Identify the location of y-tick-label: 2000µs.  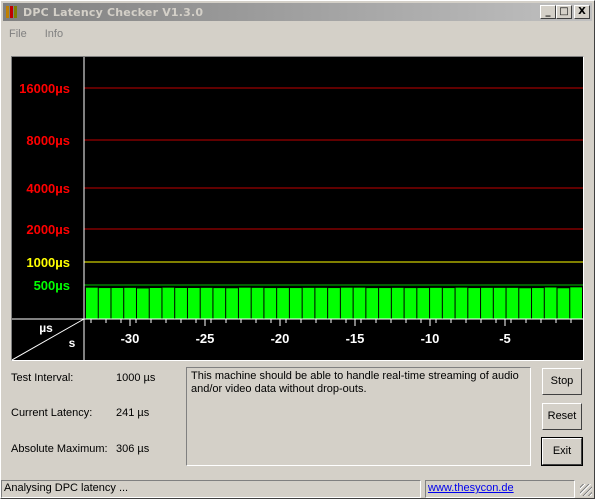
(48, 229).